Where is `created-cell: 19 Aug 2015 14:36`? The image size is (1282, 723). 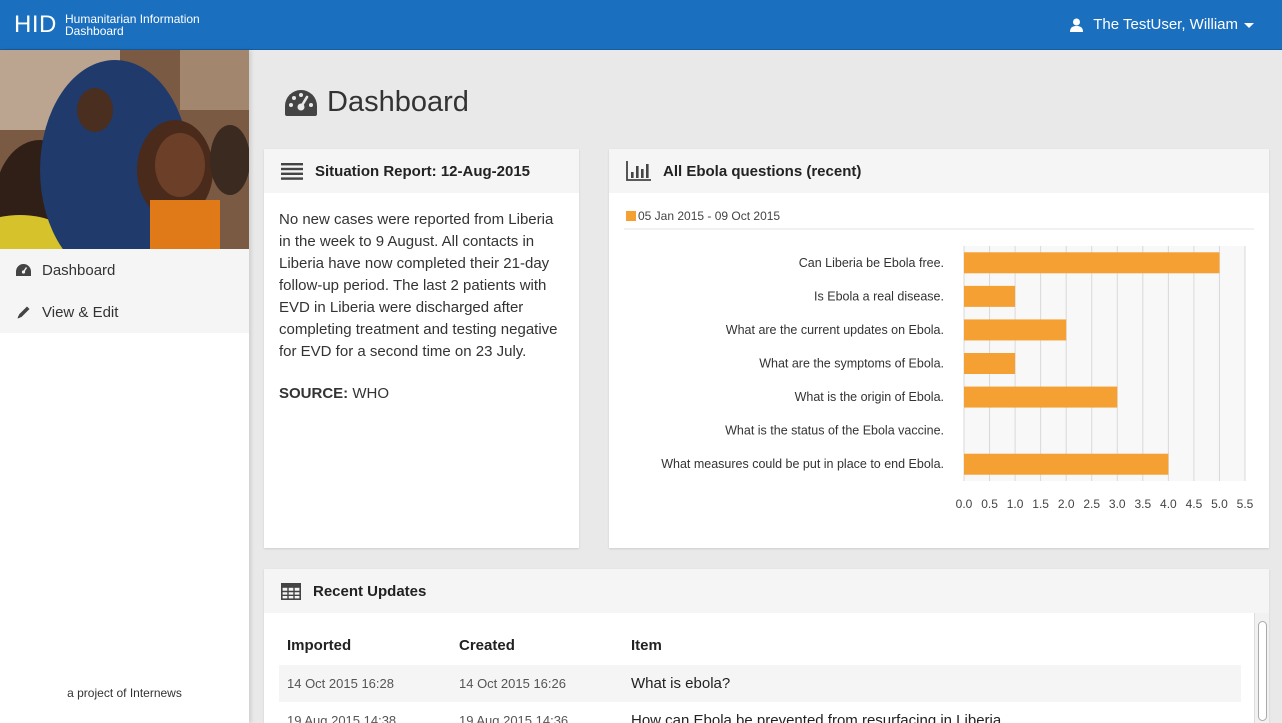
created-cell: 19 Aug 2015 14:36 is located at coordinates (514, 718).